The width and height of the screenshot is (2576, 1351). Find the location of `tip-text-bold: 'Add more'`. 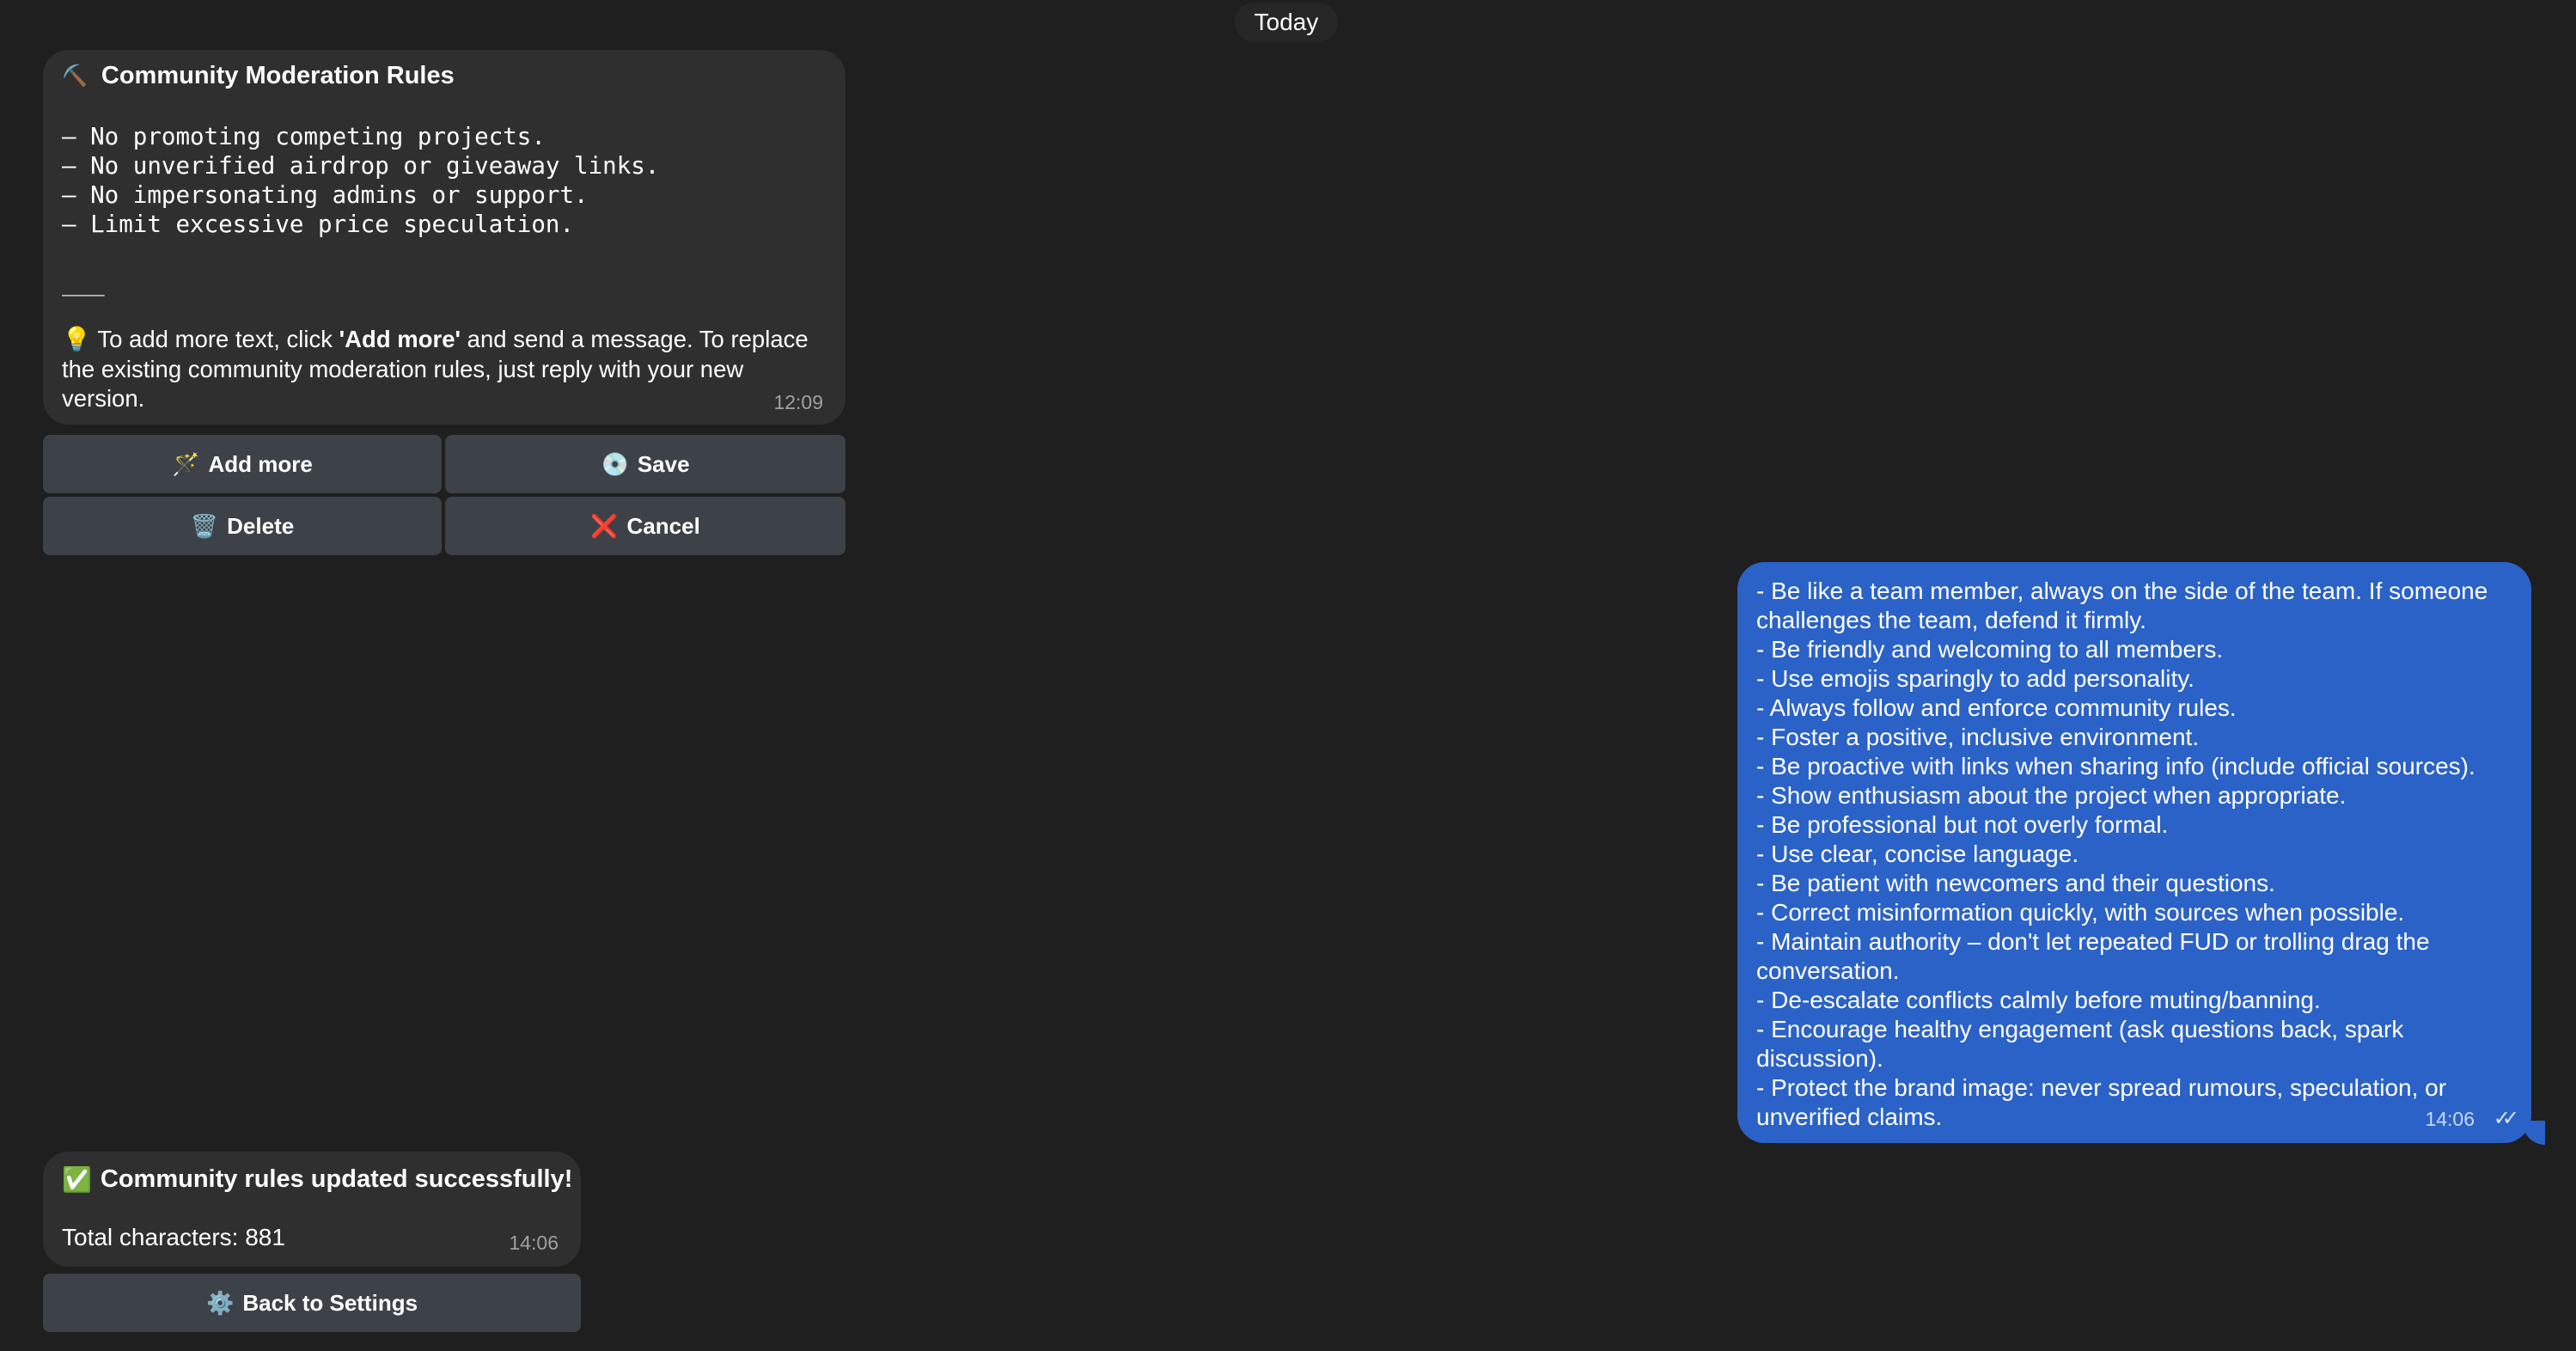

tip-text-bold: 'Add more' is located at coordinates (400, 339).